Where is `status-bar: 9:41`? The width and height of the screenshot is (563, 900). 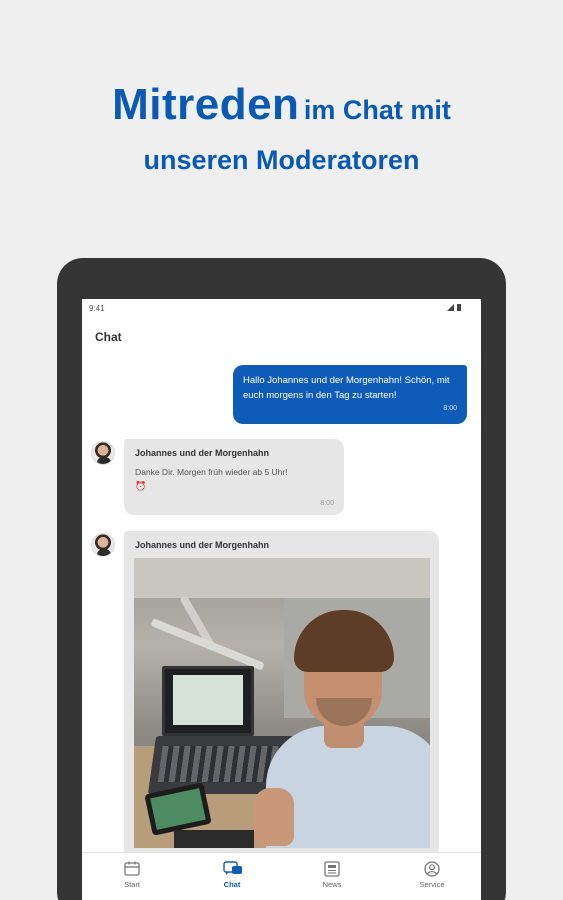 status-bar: 9:41 is located at coordinates (281, 308).